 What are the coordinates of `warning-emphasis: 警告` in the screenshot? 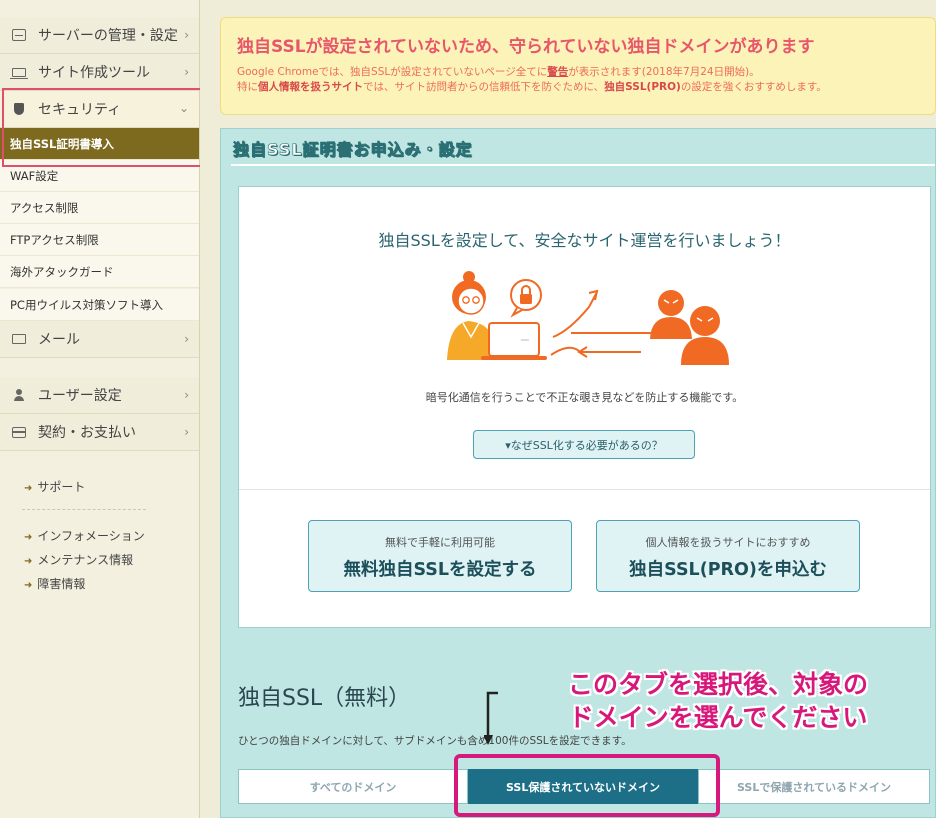 It's located at (558, 72).